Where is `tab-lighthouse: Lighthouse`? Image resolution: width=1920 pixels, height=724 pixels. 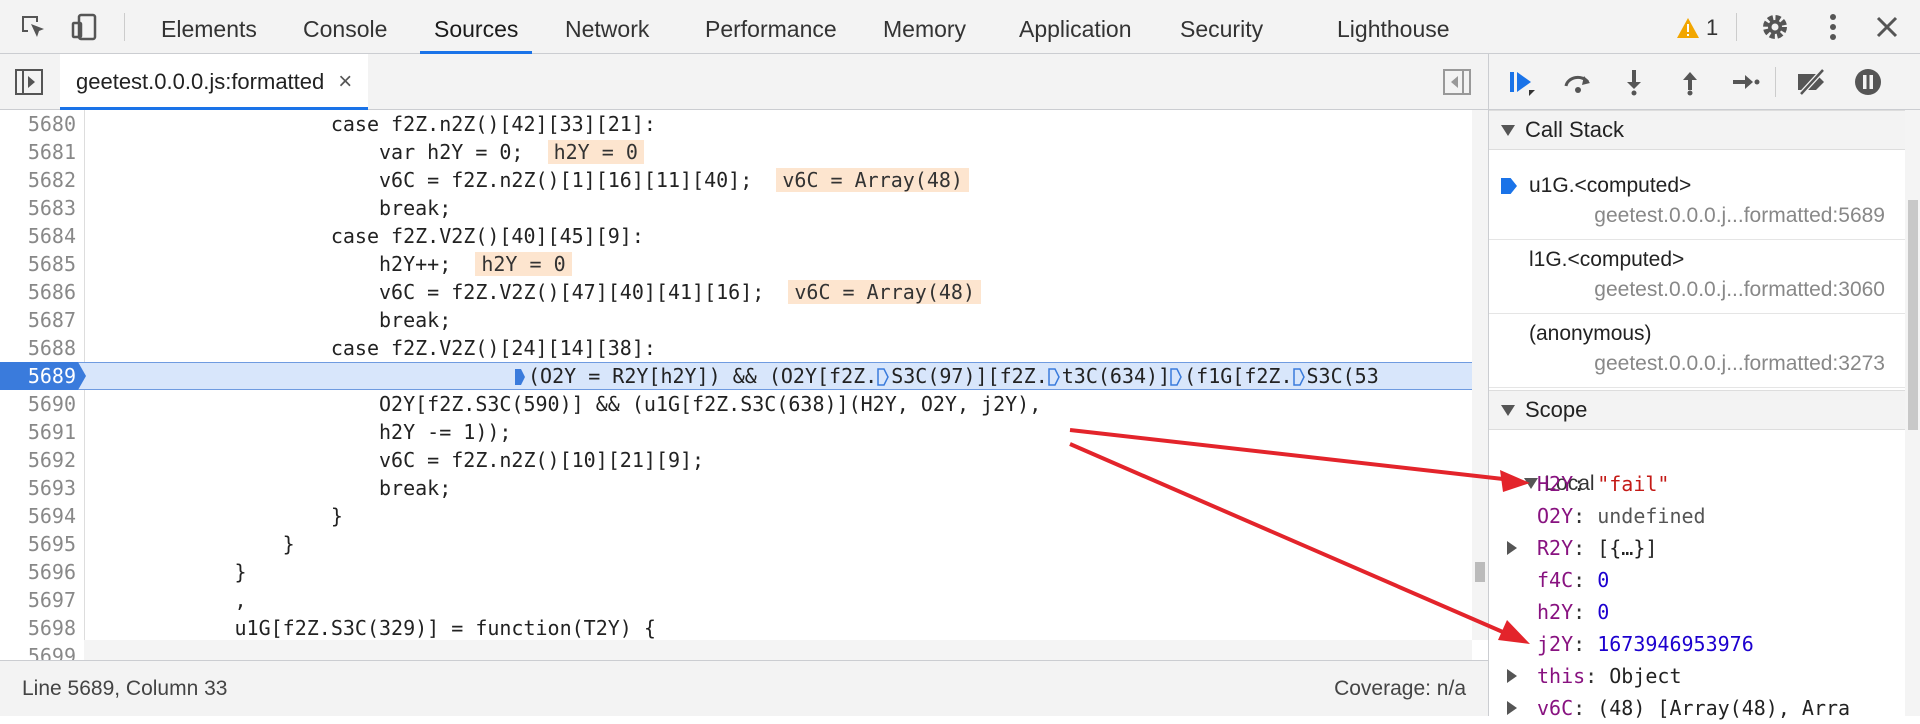
tab-lighthouse: Lighthouse is located at coordinates (1393, 26).